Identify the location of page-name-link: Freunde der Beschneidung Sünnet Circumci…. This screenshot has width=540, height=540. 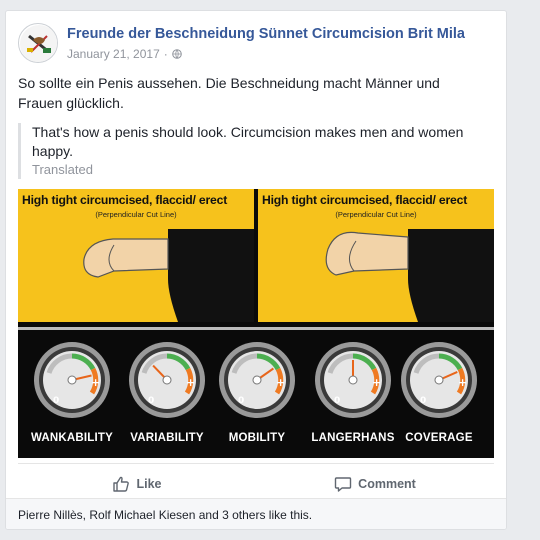
(266, 34).